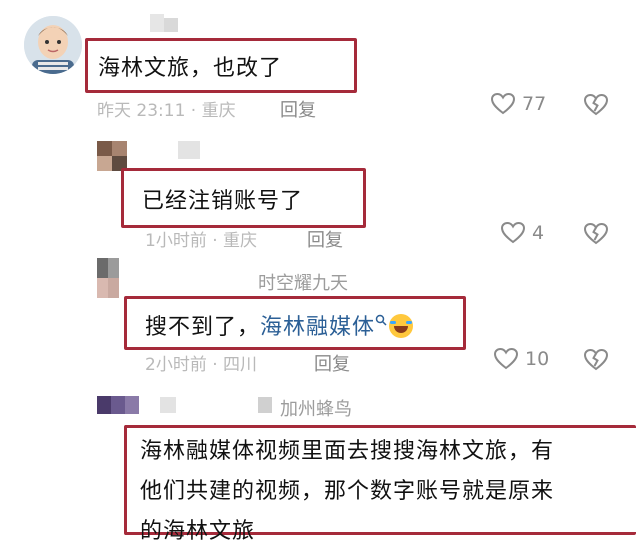 This screenshot has height=552, width=636. I want to click on comment-text: 搜不到了，海林融媒体, so click(279, 325).